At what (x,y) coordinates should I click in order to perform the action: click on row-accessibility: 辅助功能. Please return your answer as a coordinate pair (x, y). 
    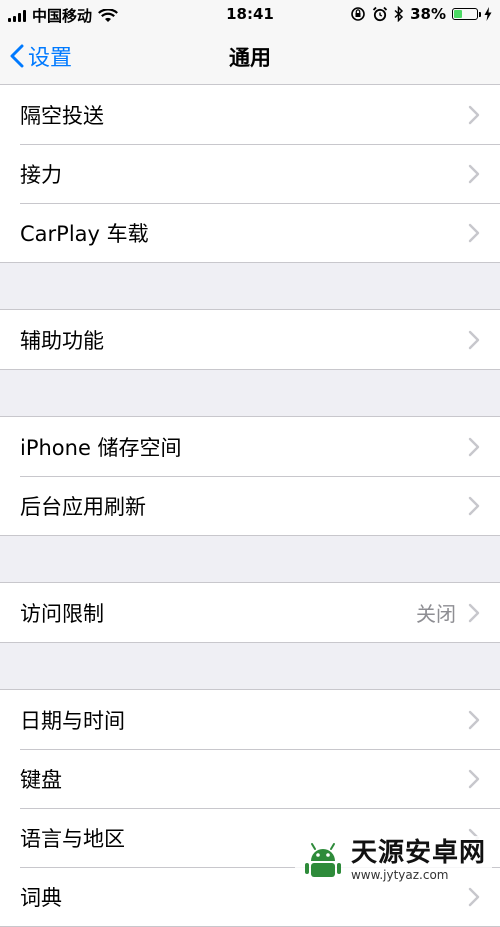
    Looking at the image, I should click on (250, 339).